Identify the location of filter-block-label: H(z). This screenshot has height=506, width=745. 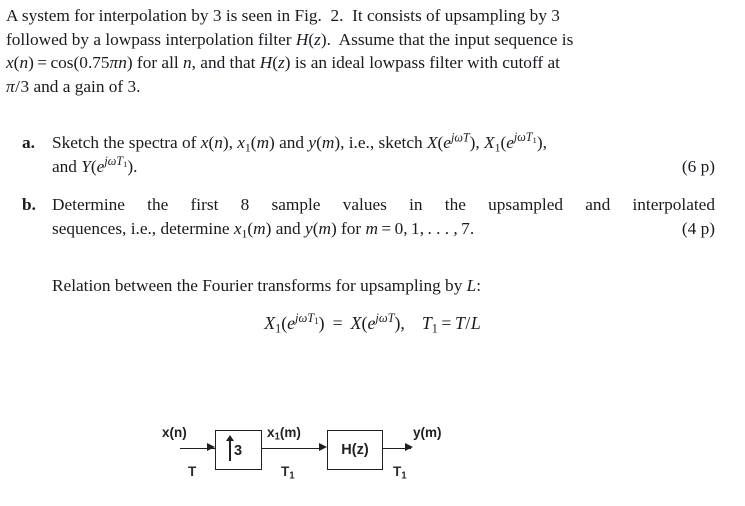
(355, 450).